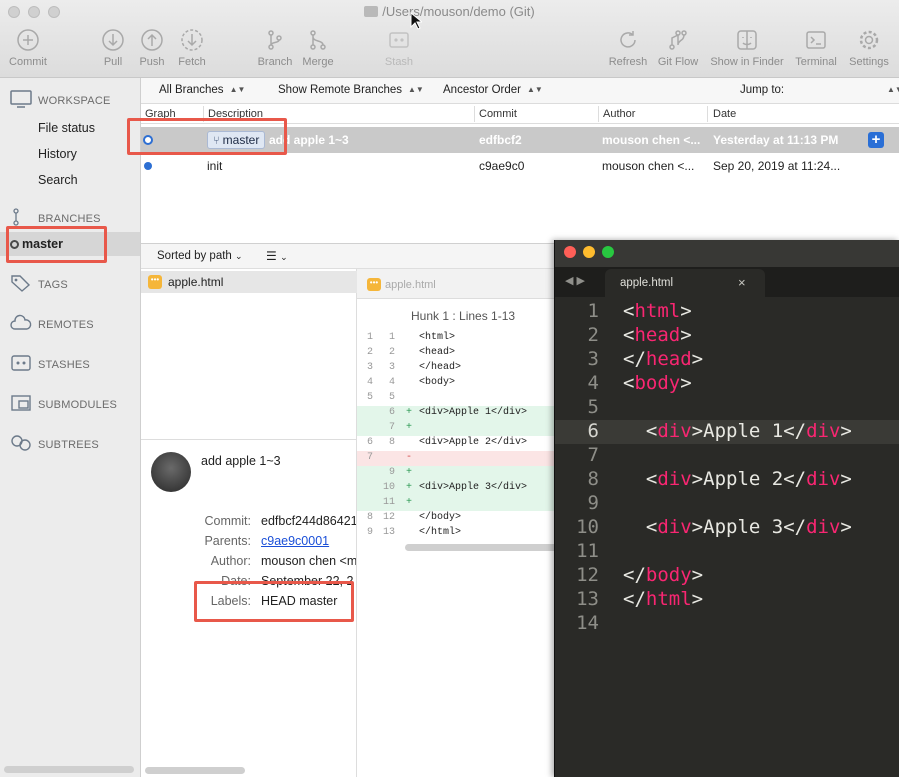  What do you see at coordinates (391, 412) in the screenshot?
I see `new-line-number: 6` at bounding box center [391, 412].